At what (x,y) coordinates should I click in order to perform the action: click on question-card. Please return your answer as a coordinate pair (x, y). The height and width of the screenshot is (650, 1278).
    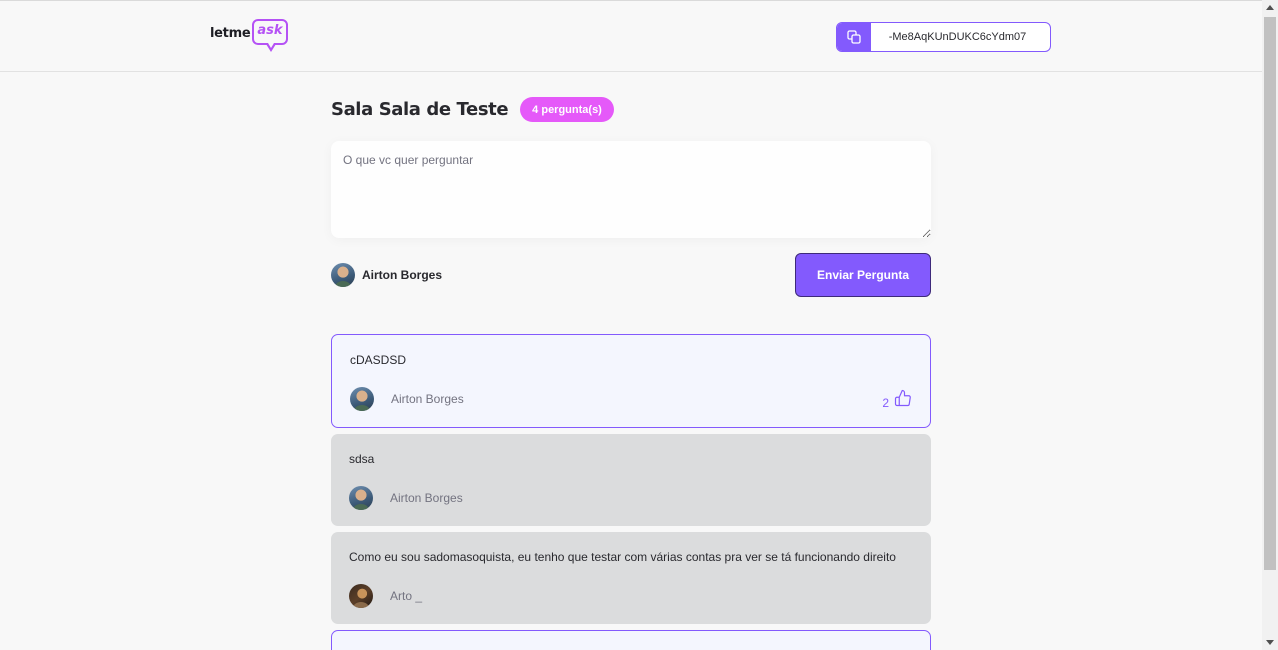
    Looking at the image, I should click on (631, 640).